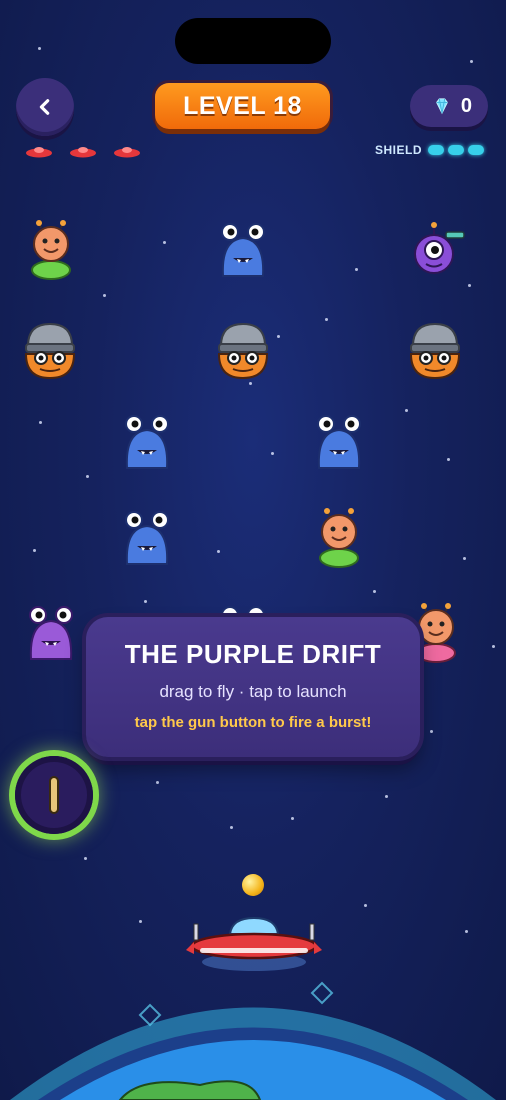 This screenshot has height=1100, width=506. I want to click on gun-icon, so click(54, 795).